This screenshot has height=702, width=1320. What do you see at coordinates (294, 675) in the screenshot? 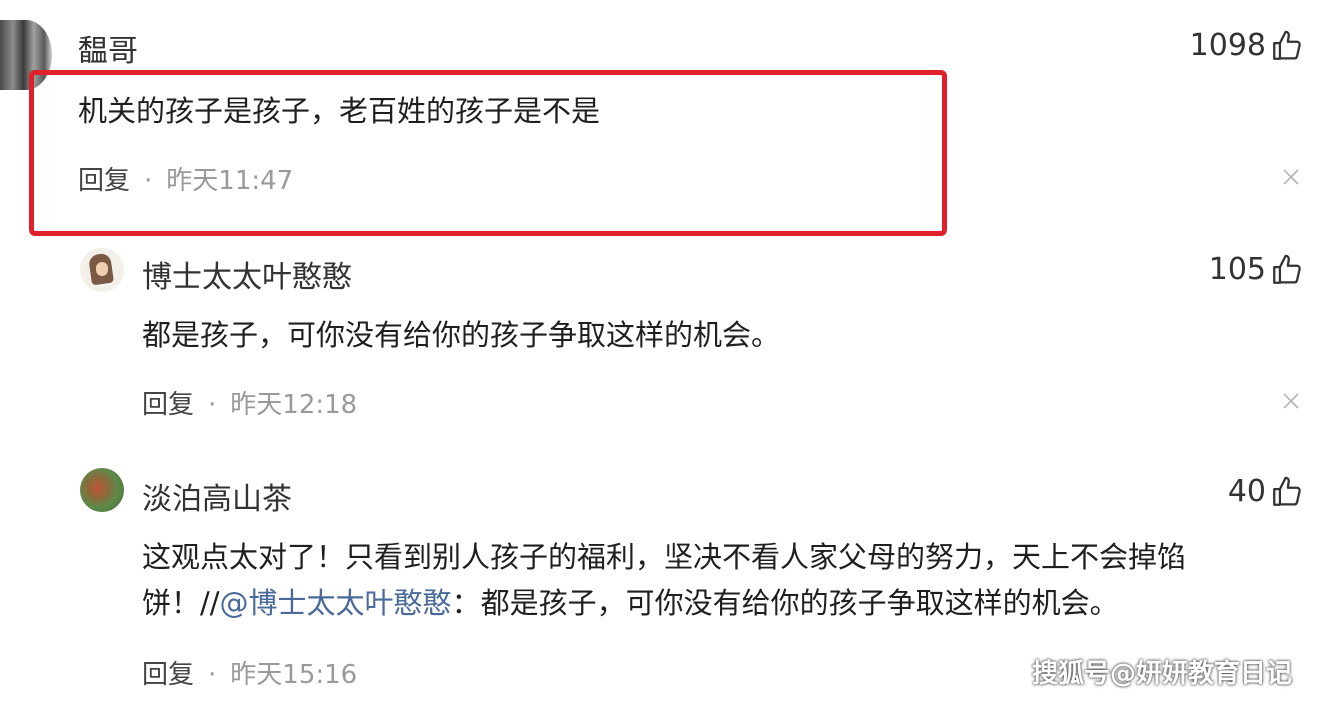
I see `timestamp: 昨天15:16` at bounding box center [294, 675].